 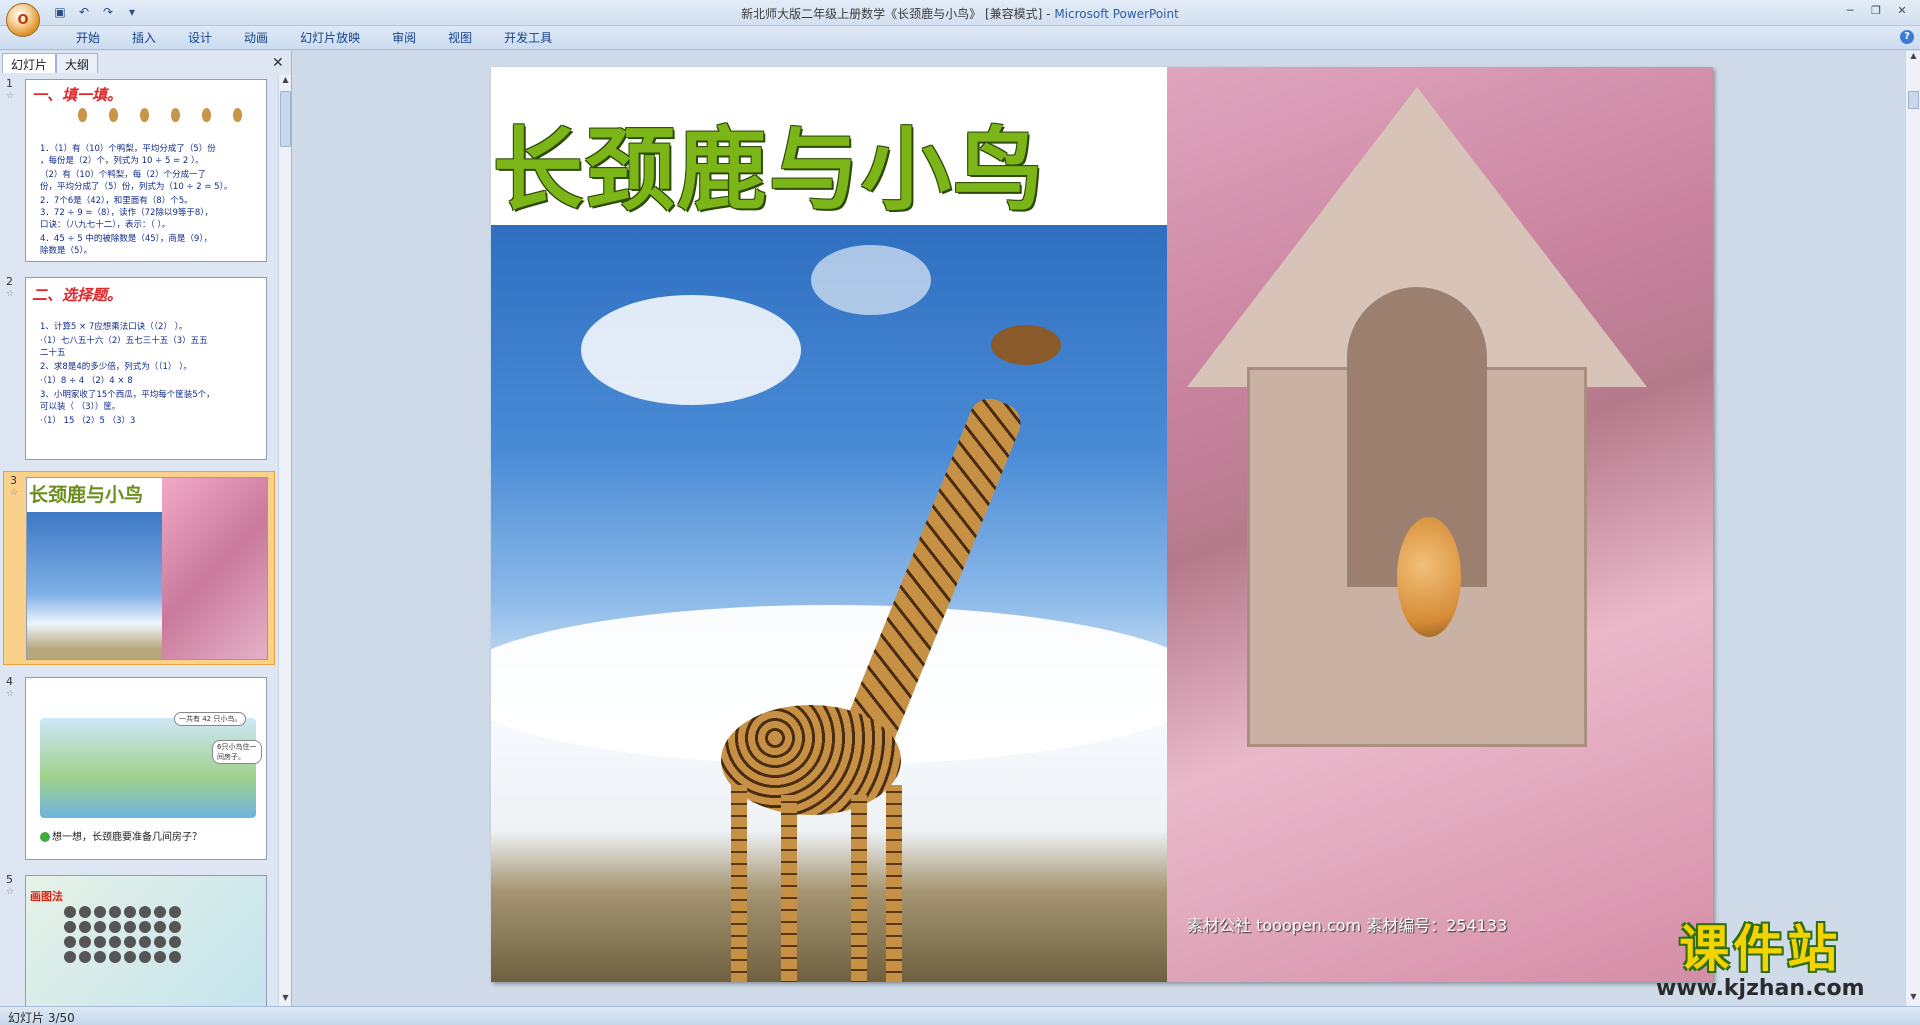 What do you see at coordinates (116, 367) in the screenshot?
I see `thumb-text-line: 2、求8是4的多少倍，列式为（（1） ）。` at bounding box center [116, 367].